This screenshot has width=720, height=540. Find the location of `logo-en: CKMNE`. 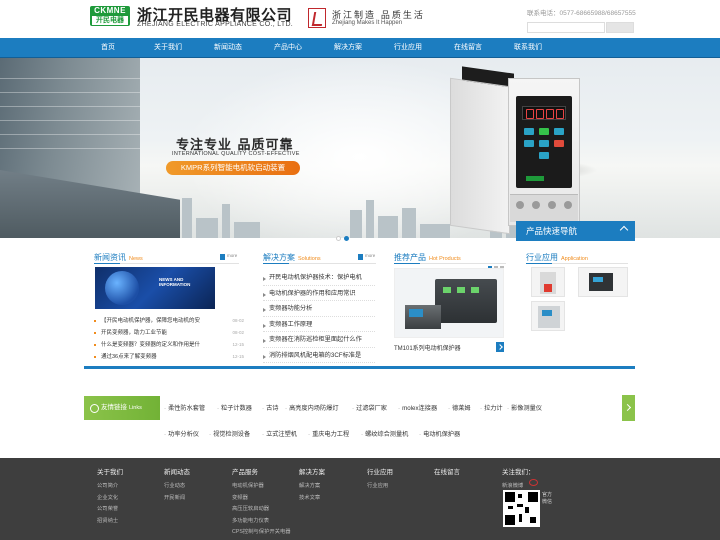

logo-en: CKMNE is located at coordinates (110, 10).